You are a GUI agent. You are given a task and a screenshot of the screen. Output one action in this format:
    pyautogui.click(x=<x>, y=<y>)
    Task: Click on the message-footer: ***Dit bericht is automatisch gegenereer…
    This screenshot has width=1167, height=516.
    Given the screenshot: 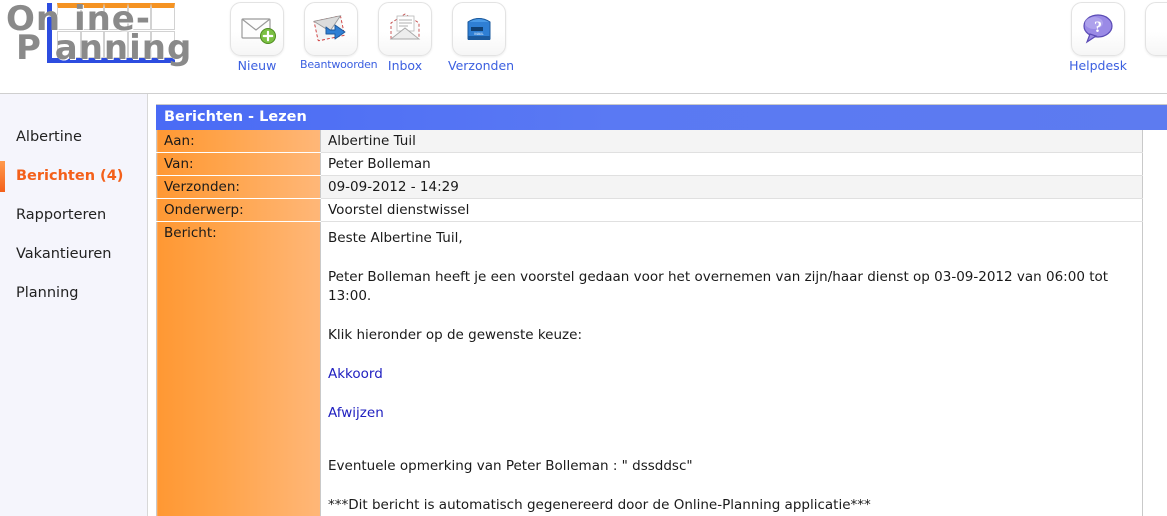 What is the action you would take?
    pyautogui.click(x=599, y=505)
    